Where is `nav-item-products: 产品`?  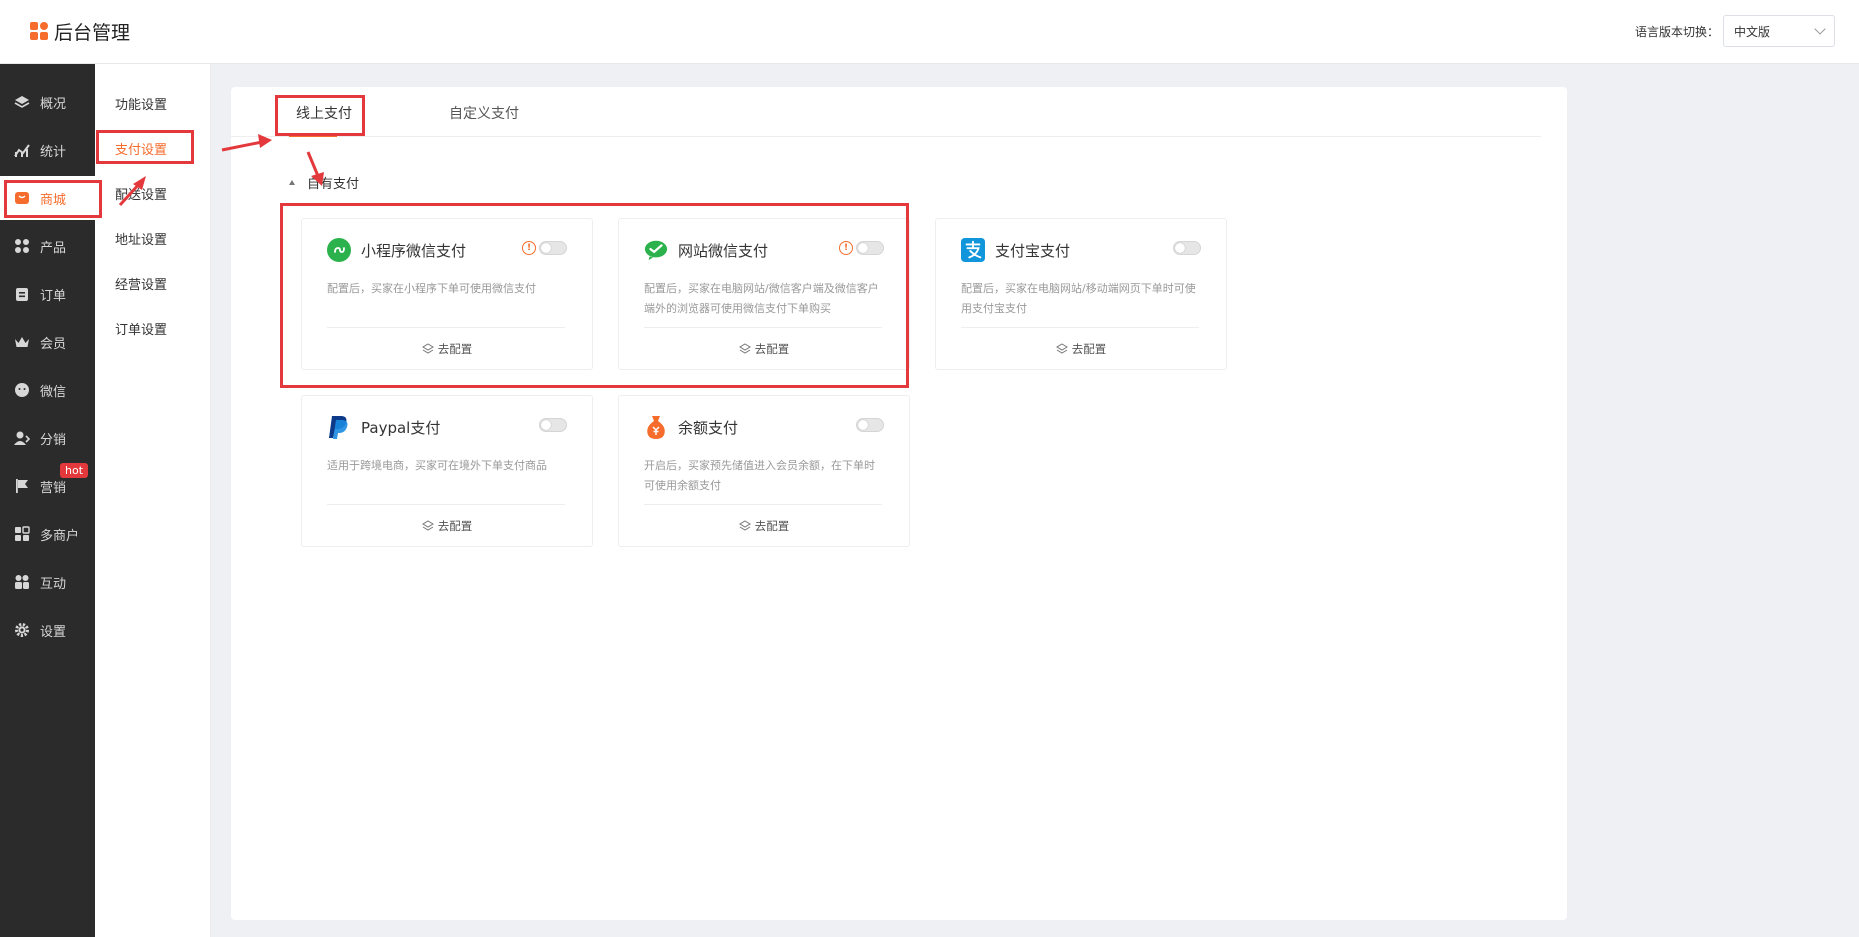
nav-item-products: 产品 is located at coordinates (47, 246).